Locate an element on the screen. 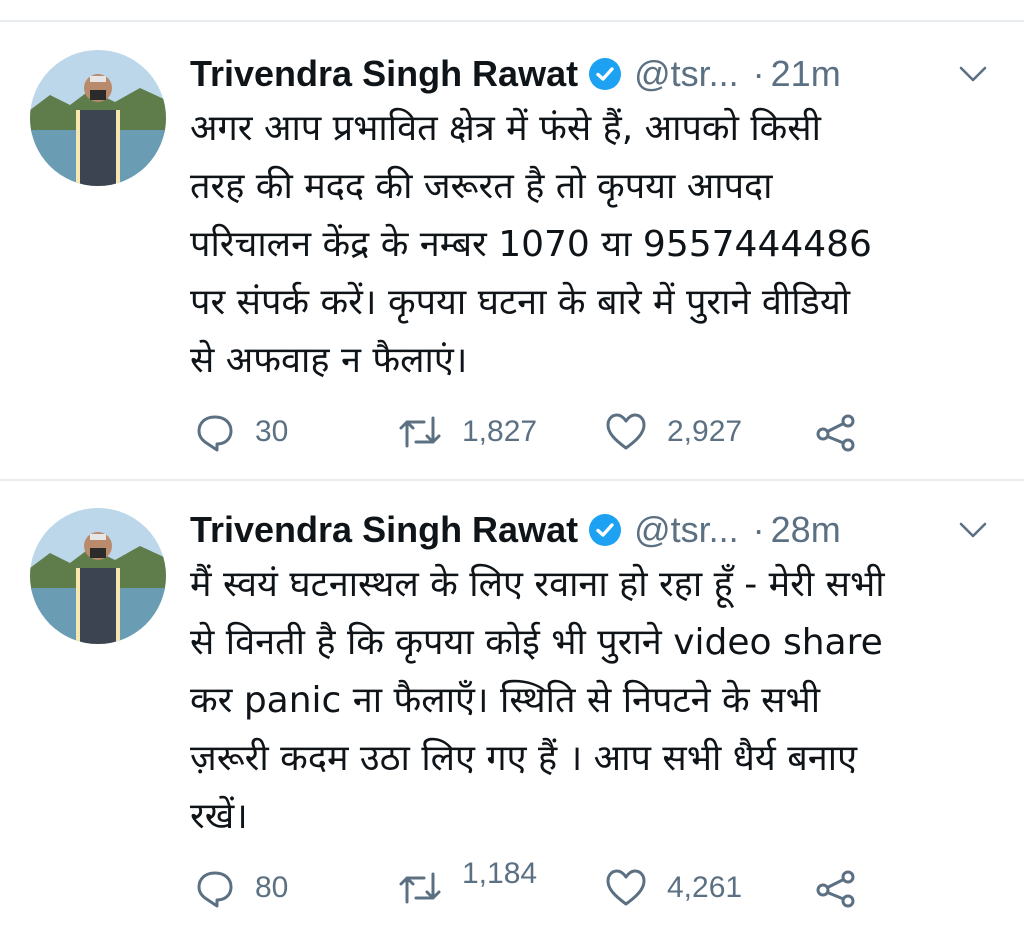 This screenshot has height=925, width=1024. like-count: 2,927 is located at coordinates (705, 431).